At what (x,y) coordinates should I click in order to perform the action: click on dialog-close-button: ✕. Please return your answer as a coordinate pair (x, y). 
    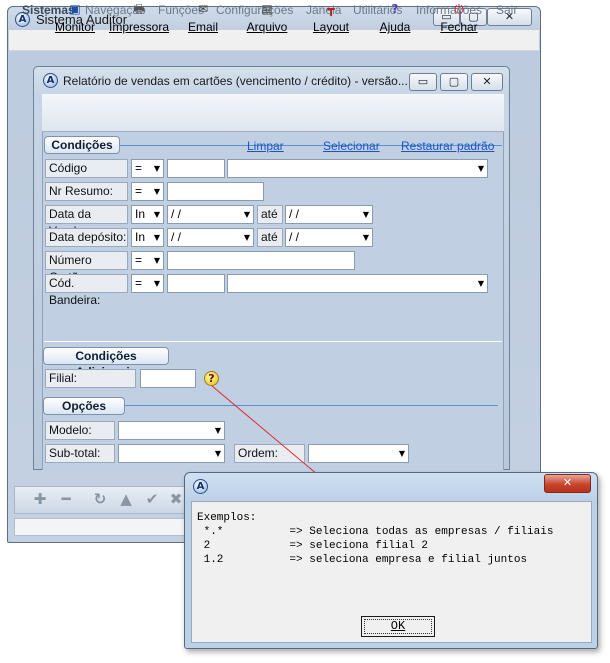
    Looking at the image, I should click on (567, 483).